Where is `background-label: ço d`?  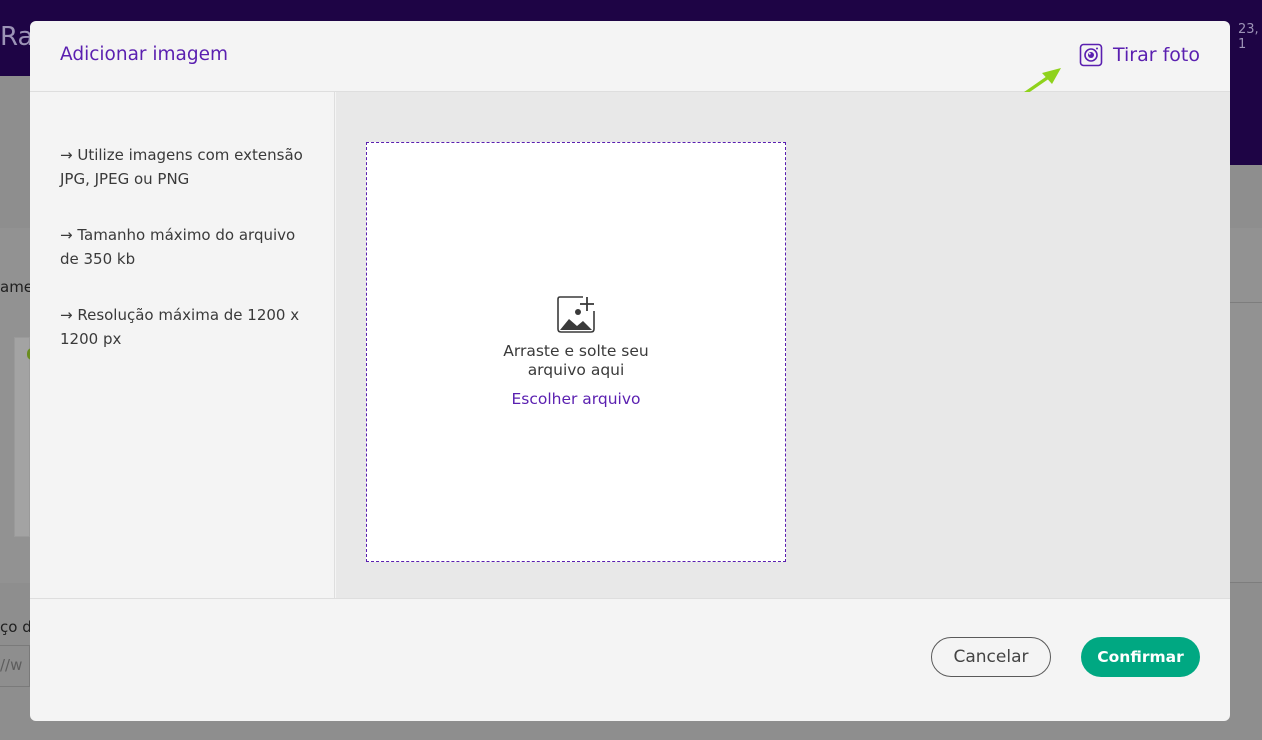
background-label: ço d is located at coordinates (16, 627).